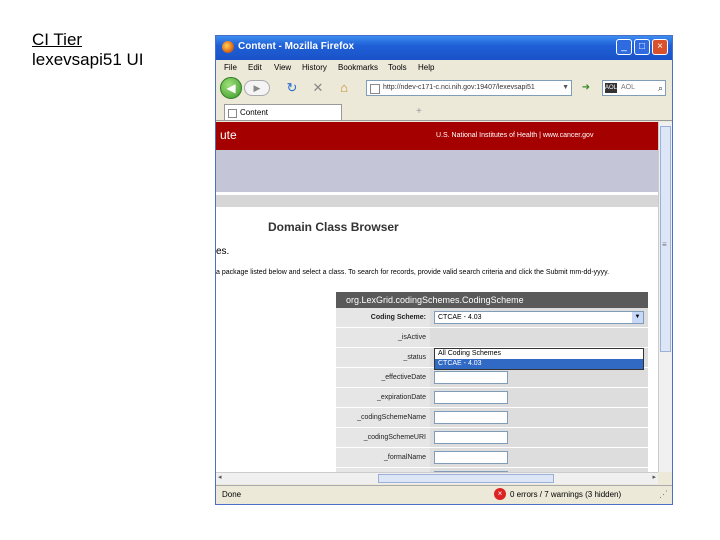 The height and width of the screenshot is (540, 720). I want to click on coding-scheme-name-input, so click(471, 417).